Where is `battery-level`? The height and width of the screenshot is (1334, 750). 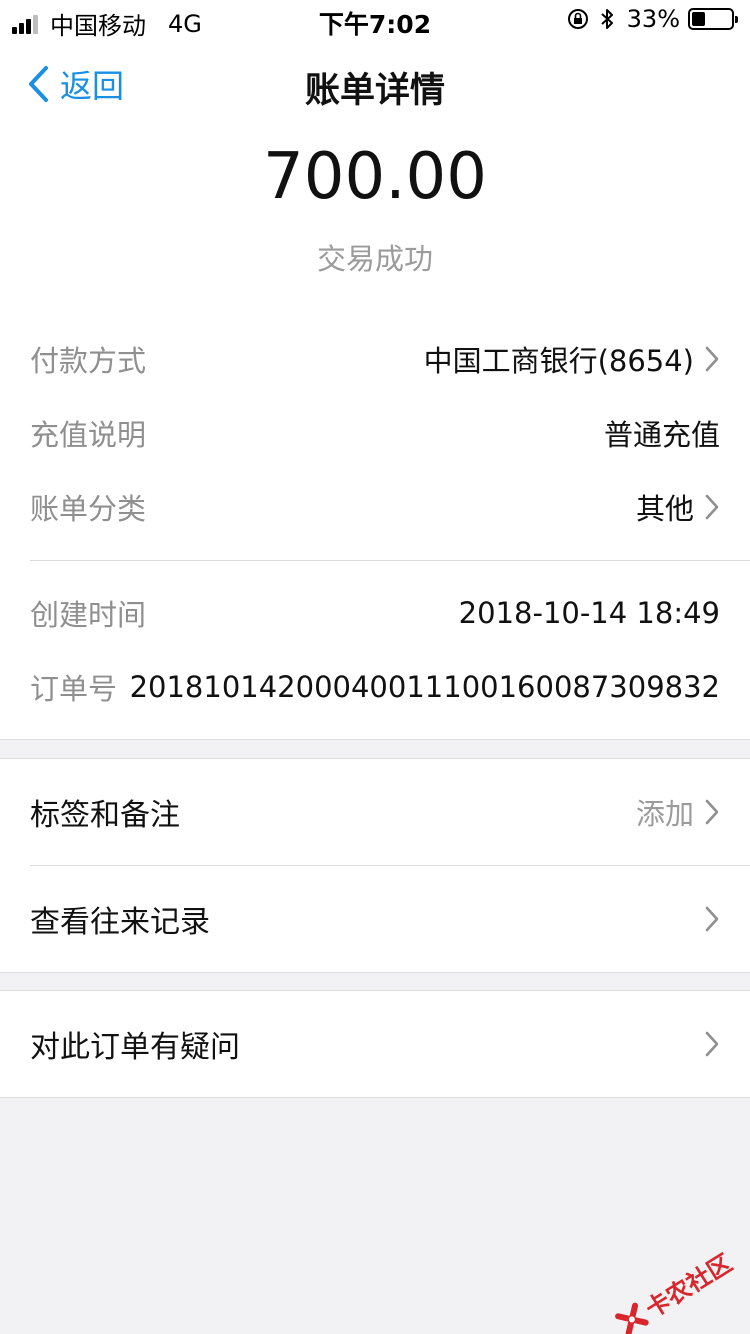 battery-level is located at coordinates (698, 19).